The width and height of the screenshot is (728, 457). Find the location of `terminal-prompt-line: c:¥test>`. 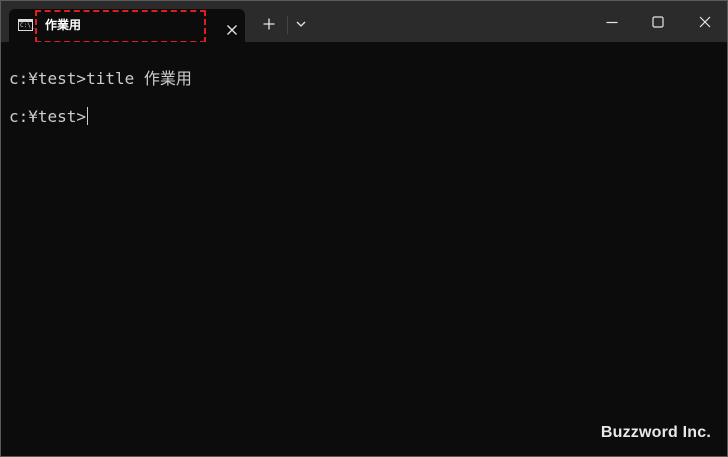

terminal-prompt-line: c:¥test> is located at coordinates (49, 117).